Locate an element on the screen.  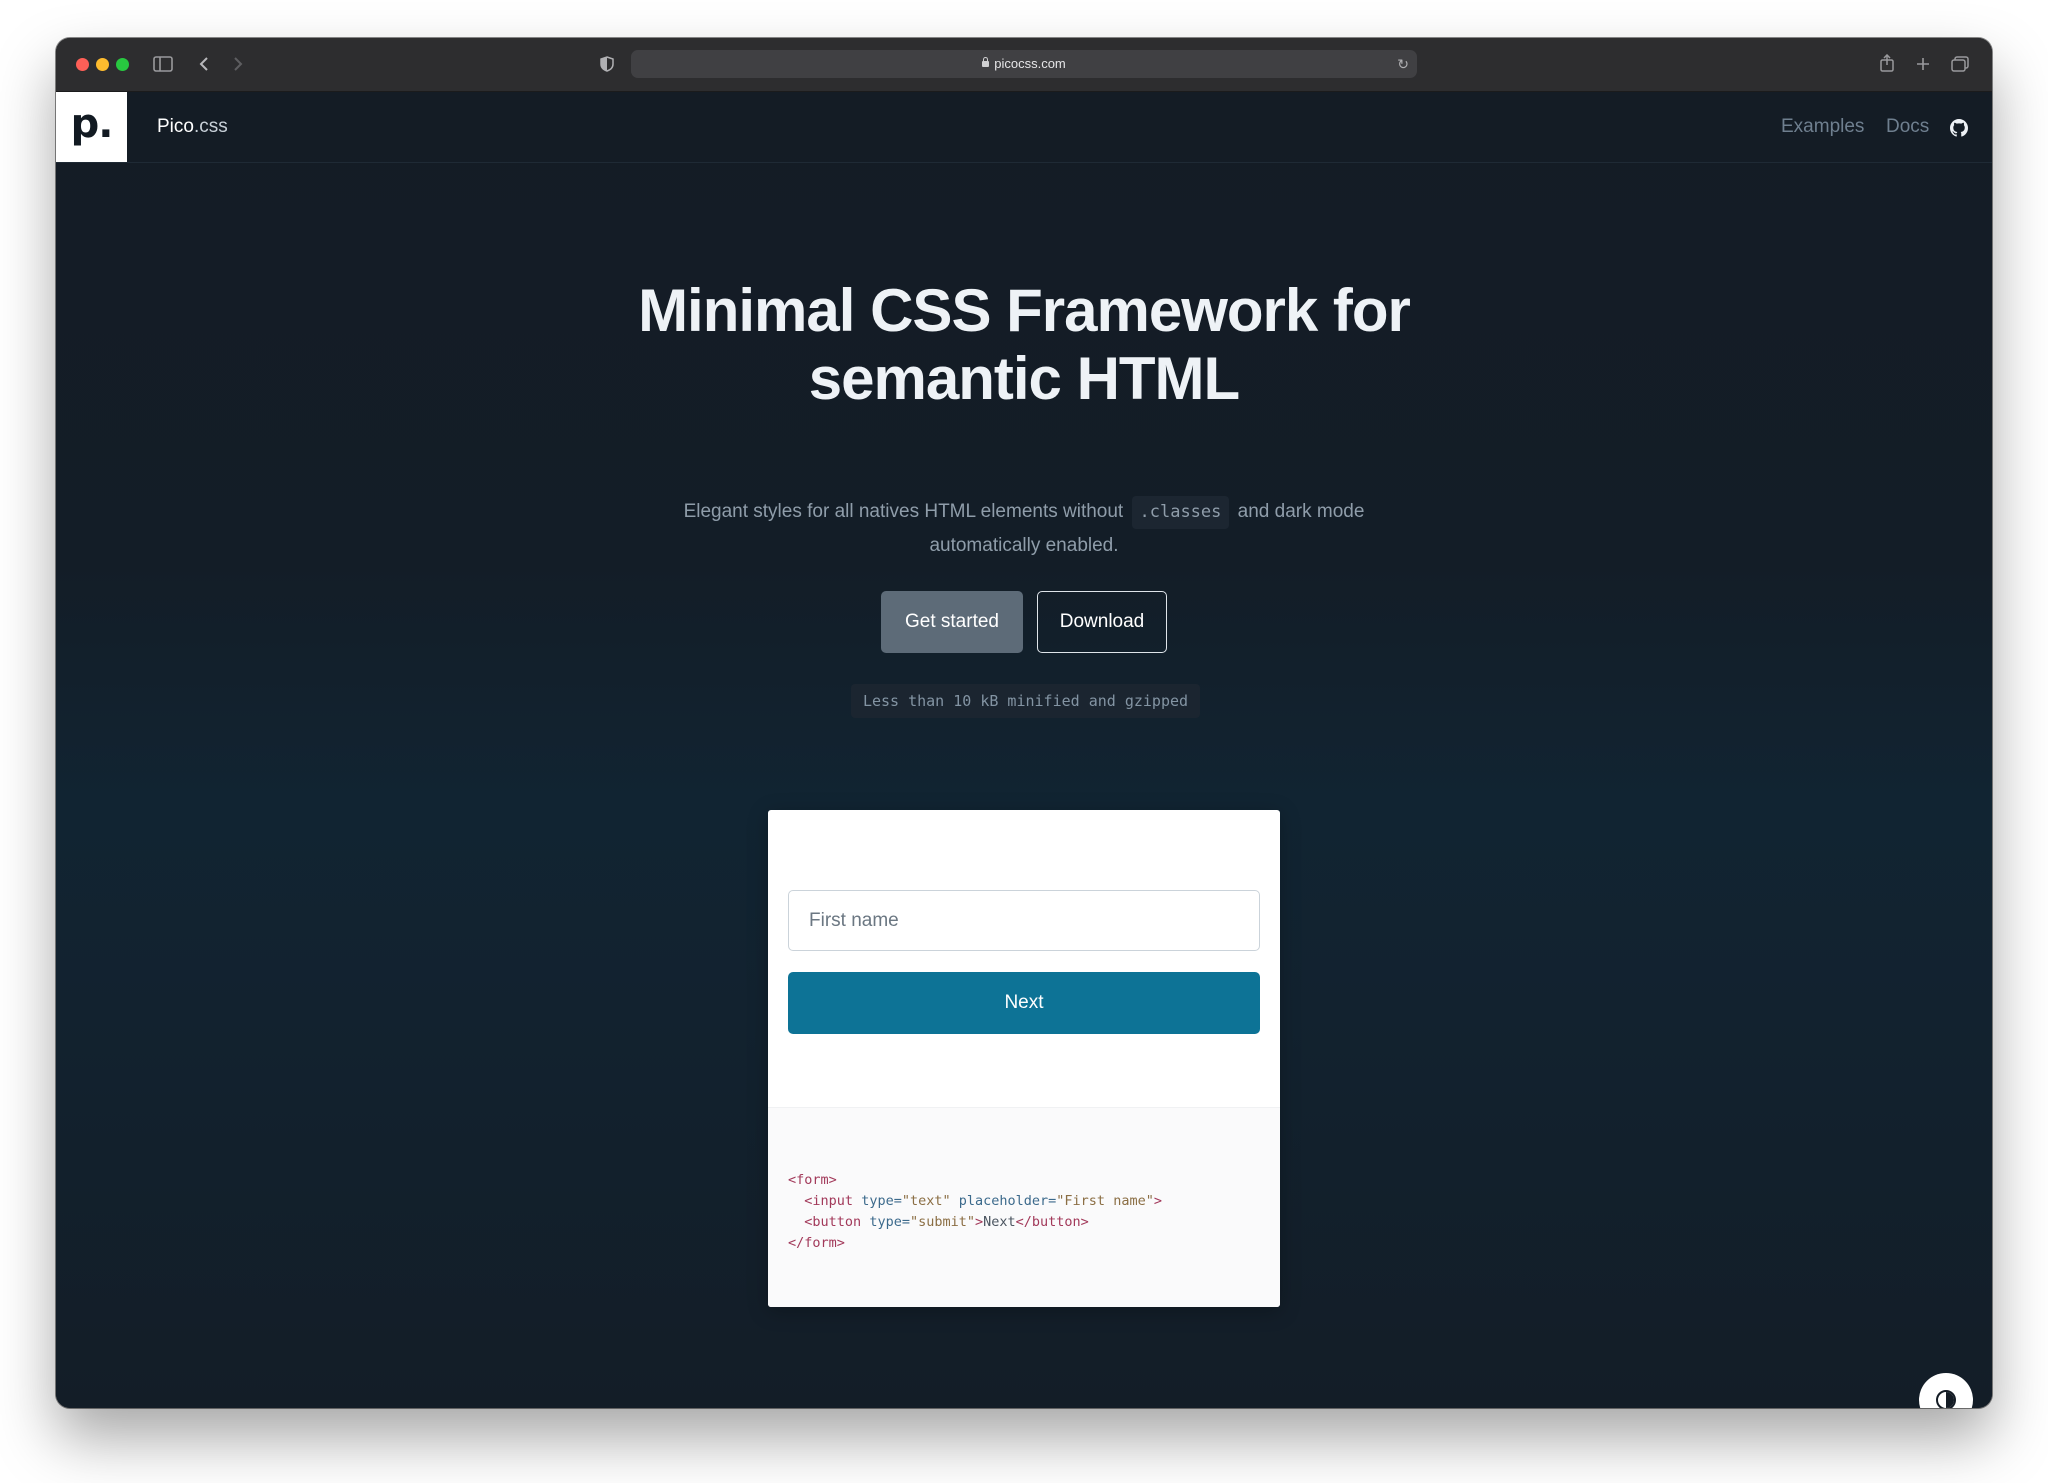
hero-title: Minimal CSS Framework for semantic HTML is located at coordinates (1024, 345).